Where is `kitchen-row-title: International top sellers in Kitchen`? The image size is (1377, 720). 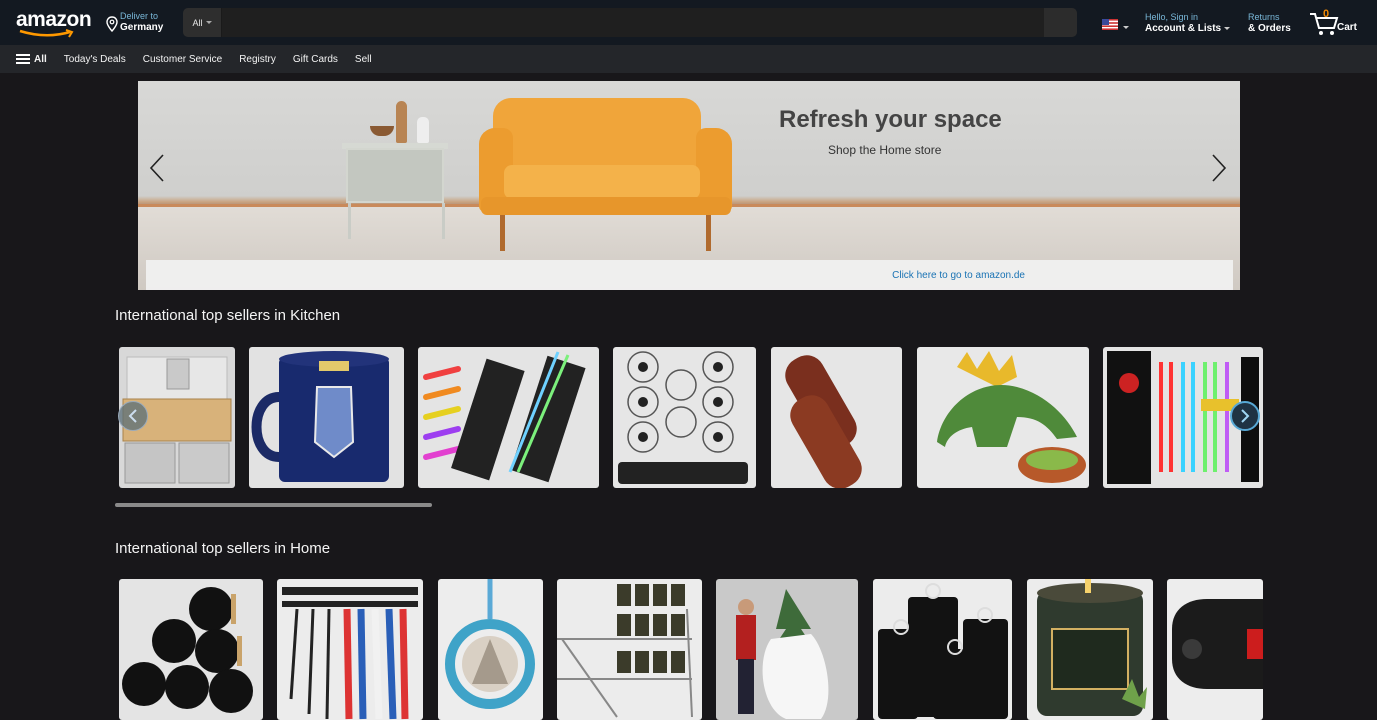
kitchen-row-title: International top sellers in Kitchen is located at coordinates (228, 315).